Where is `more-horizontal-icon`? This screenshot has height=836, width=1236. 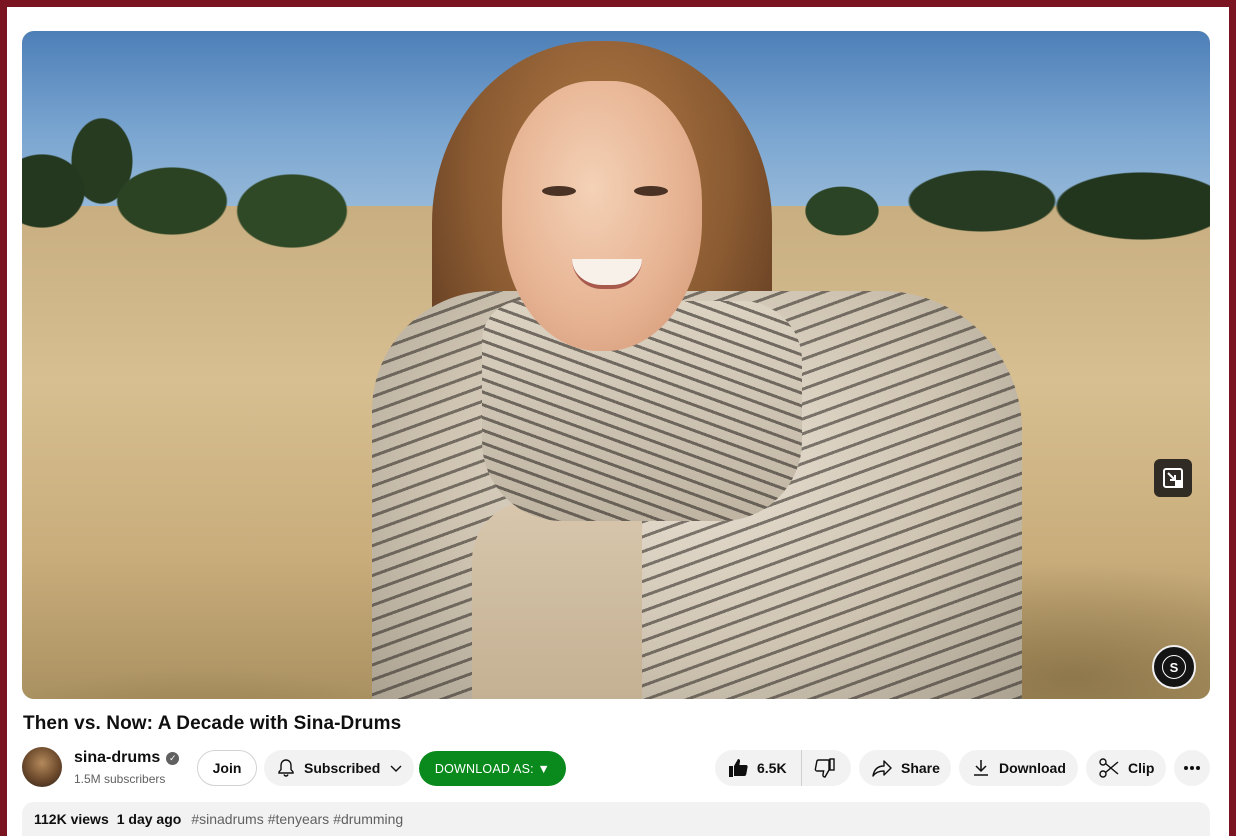
more-horizontal-icon is located at coordinates (1192, 768).